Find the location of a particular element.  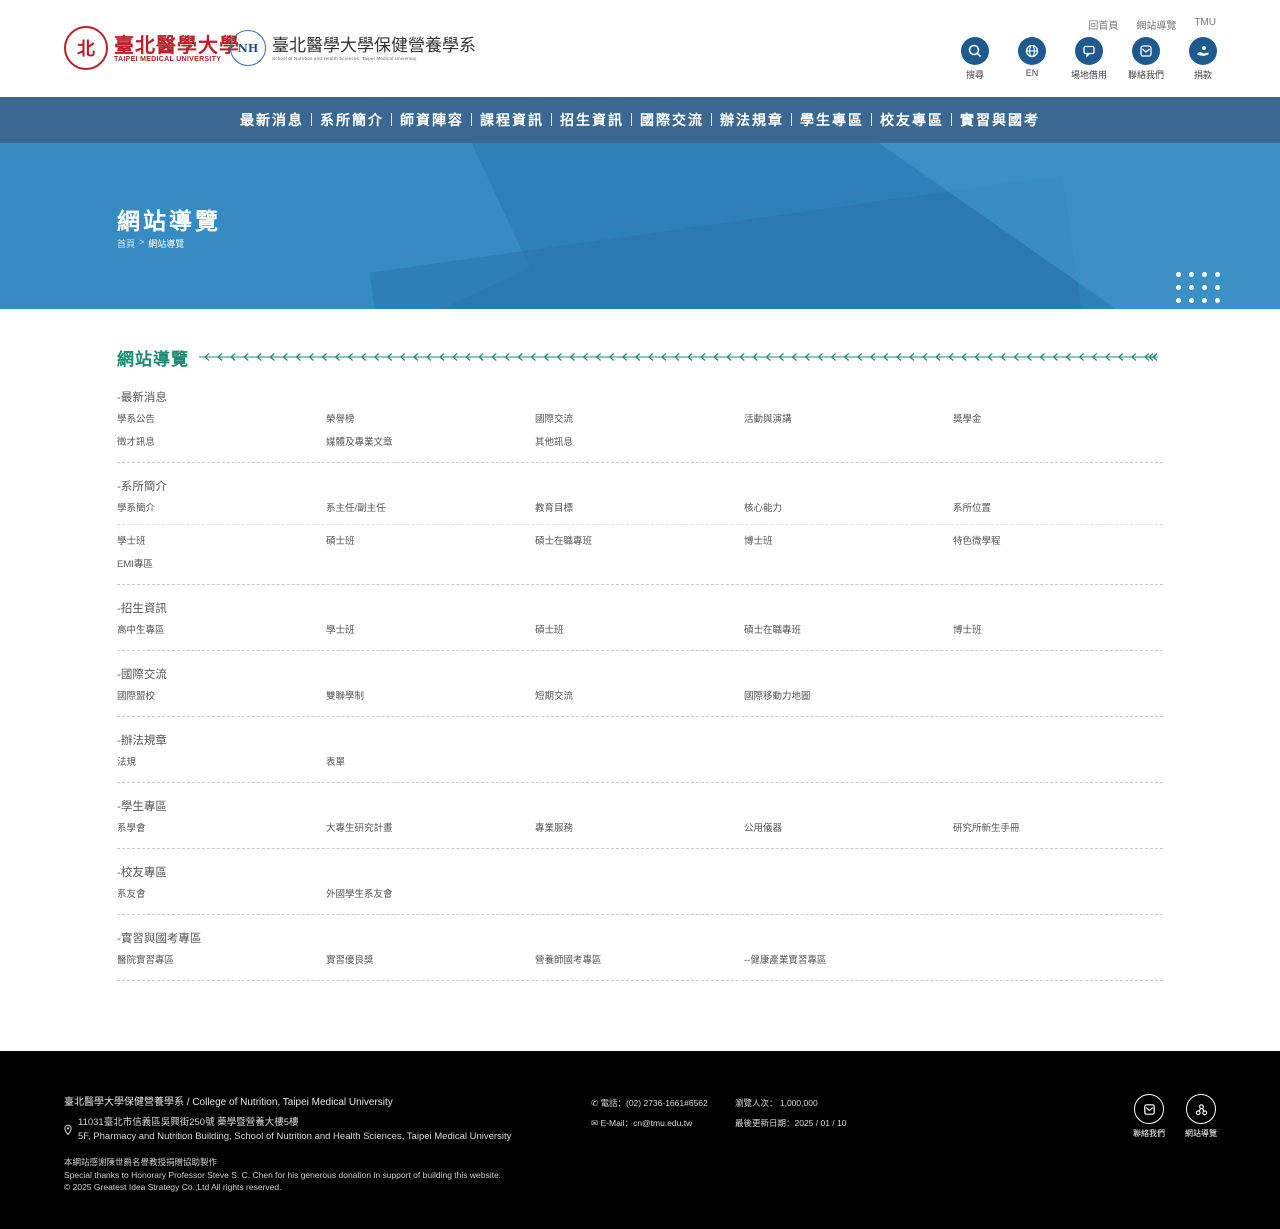

sitemap-link: 網站導覽 is located at coordinates (1156, 24).